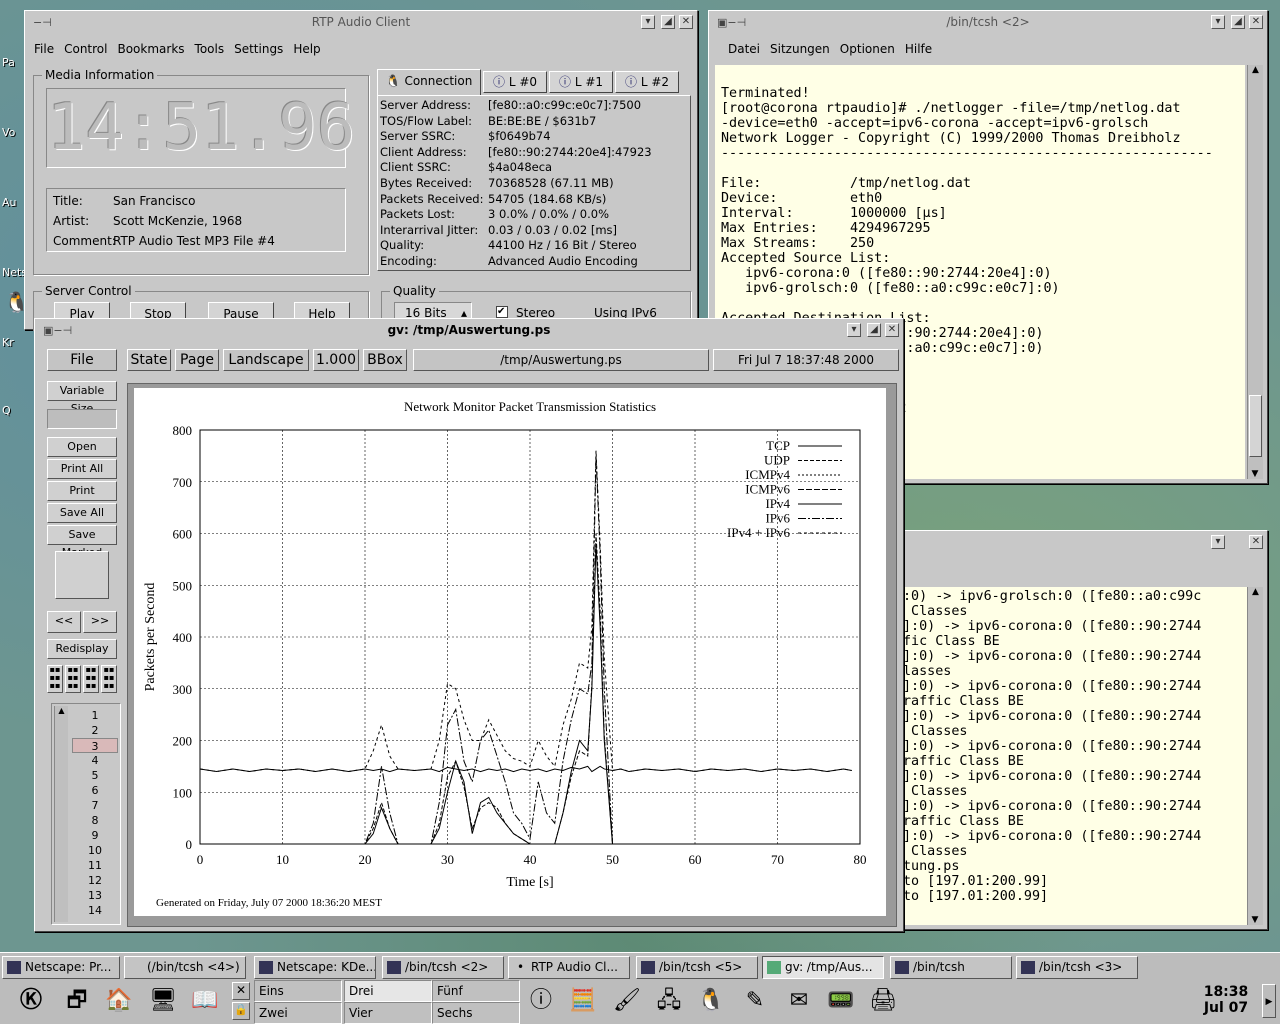  I want to click on page-list-item: 11, so click(95, 865).